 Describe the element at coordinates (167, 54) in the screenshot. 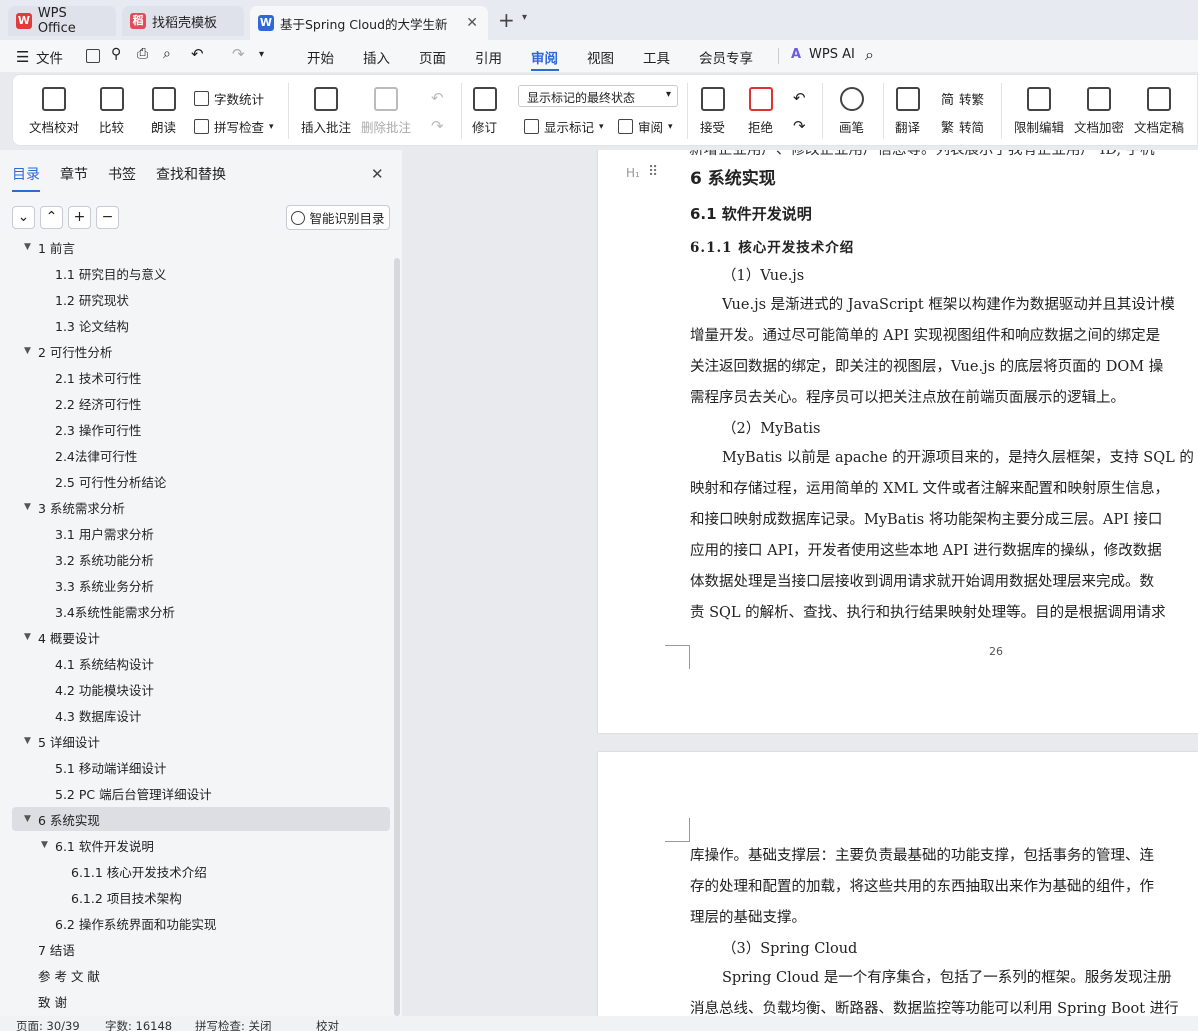

I see `preview-icon: ⌕` at that location.